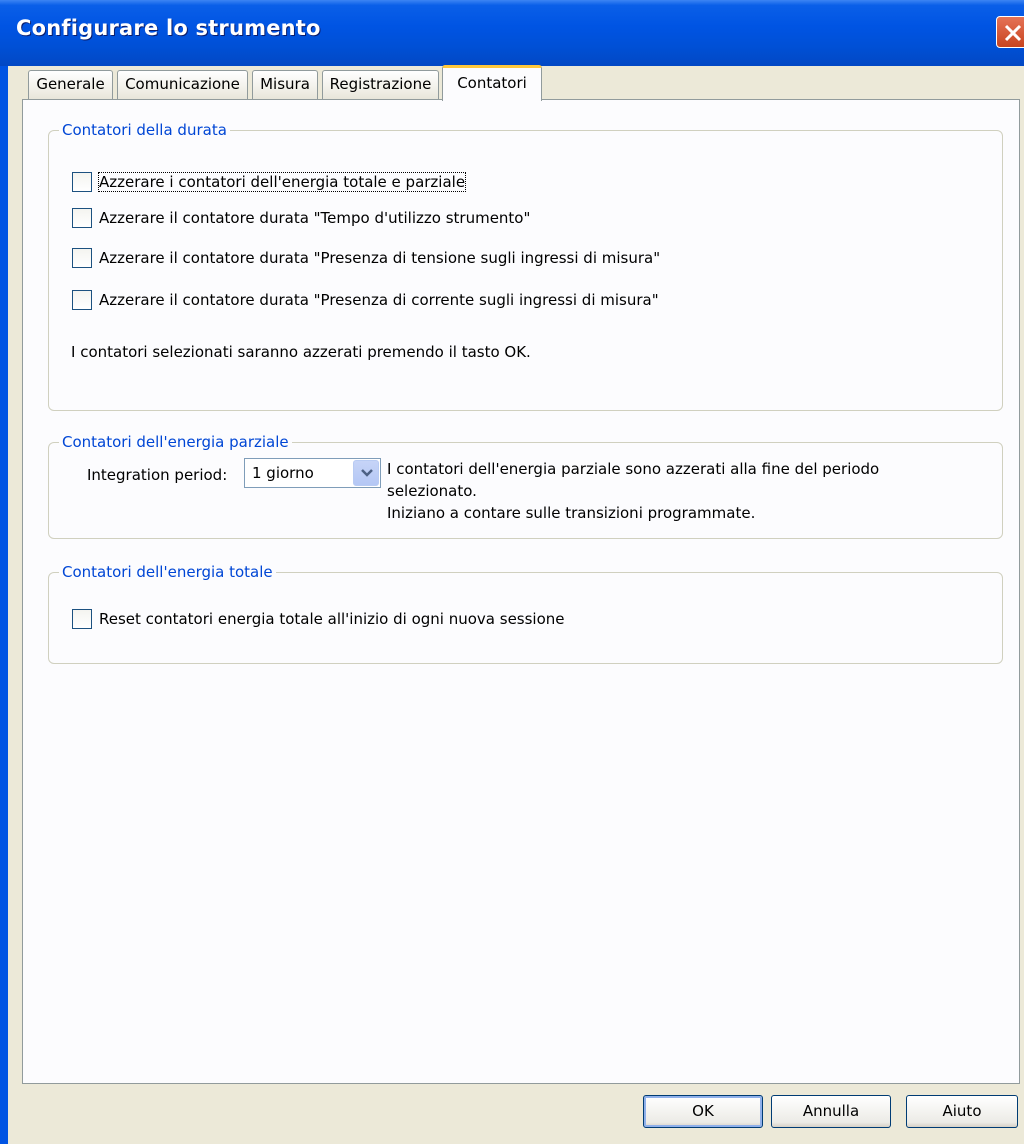  What do you see at coordinates (283, 473) in the screenshot?
I see `integration-period-value: 1 giorno` at bounding box center [283, 473].